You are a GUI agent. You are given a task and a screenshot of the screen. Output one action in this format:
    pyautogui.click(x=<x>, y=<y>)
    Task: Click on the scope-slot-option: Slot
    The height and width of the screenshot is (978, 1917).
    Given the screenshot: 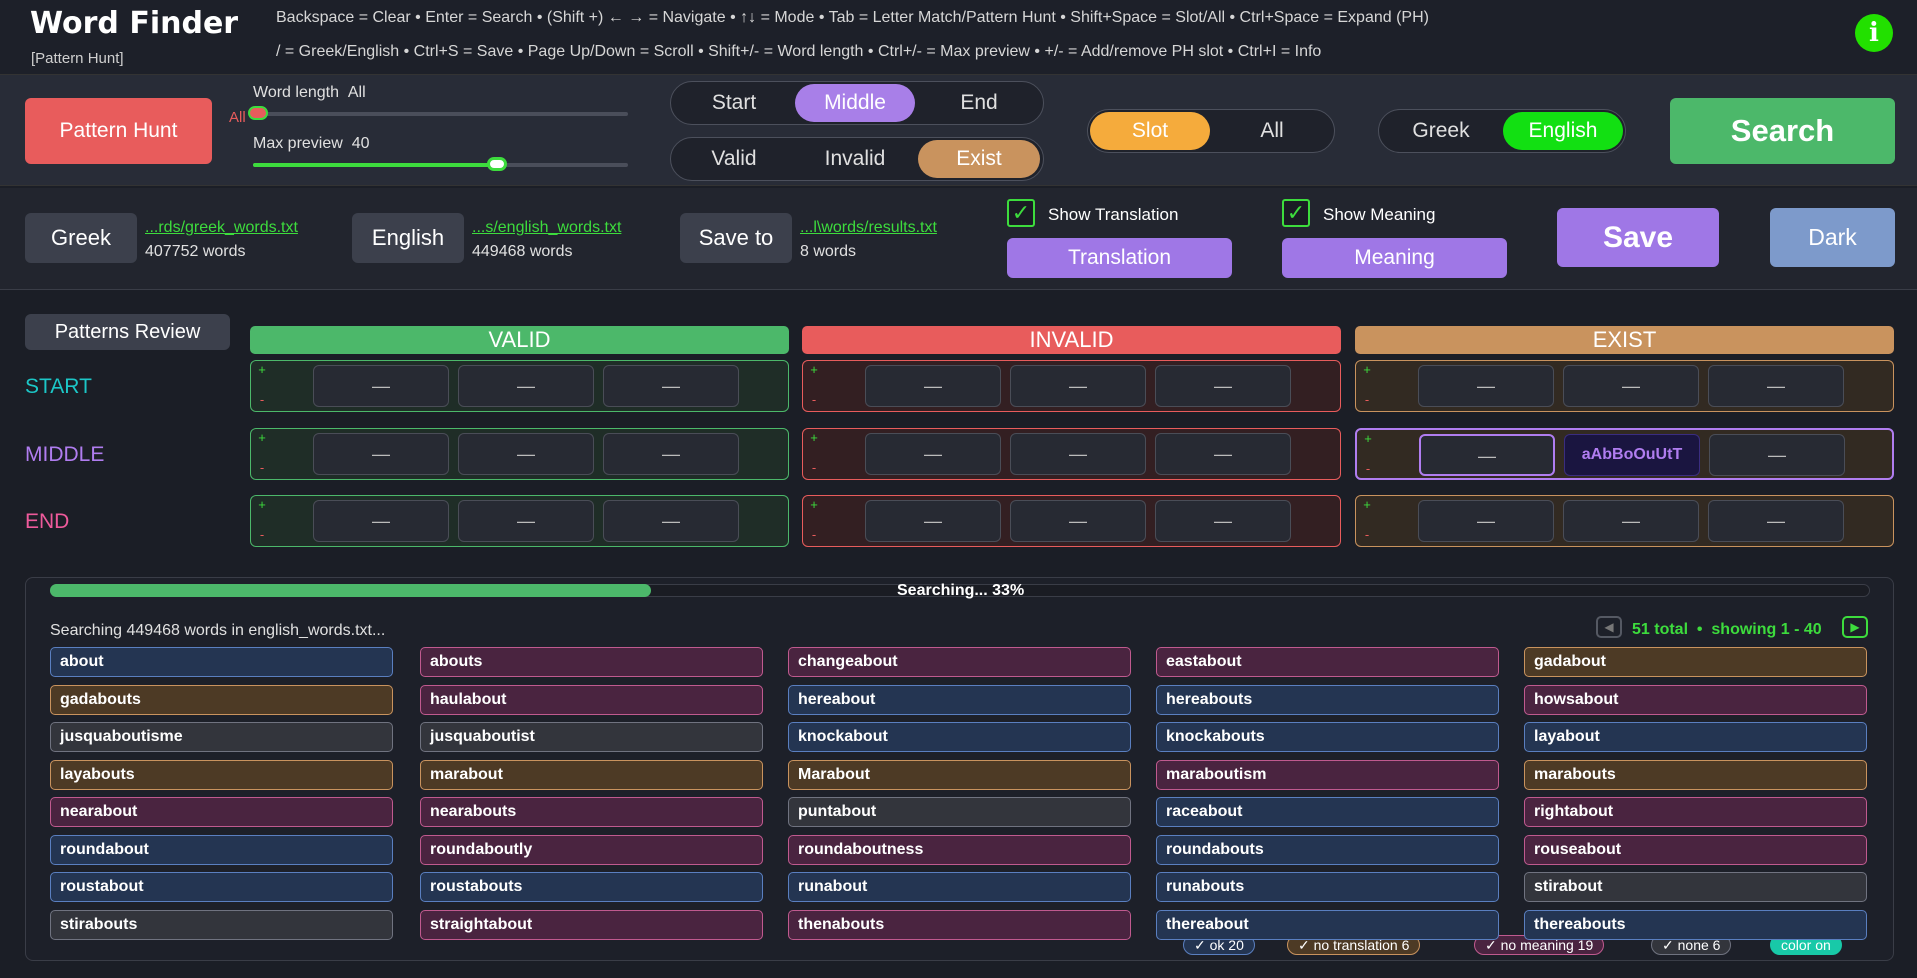 What is the action you would take?
    pyautogui.click(x=1150, y=131)
    